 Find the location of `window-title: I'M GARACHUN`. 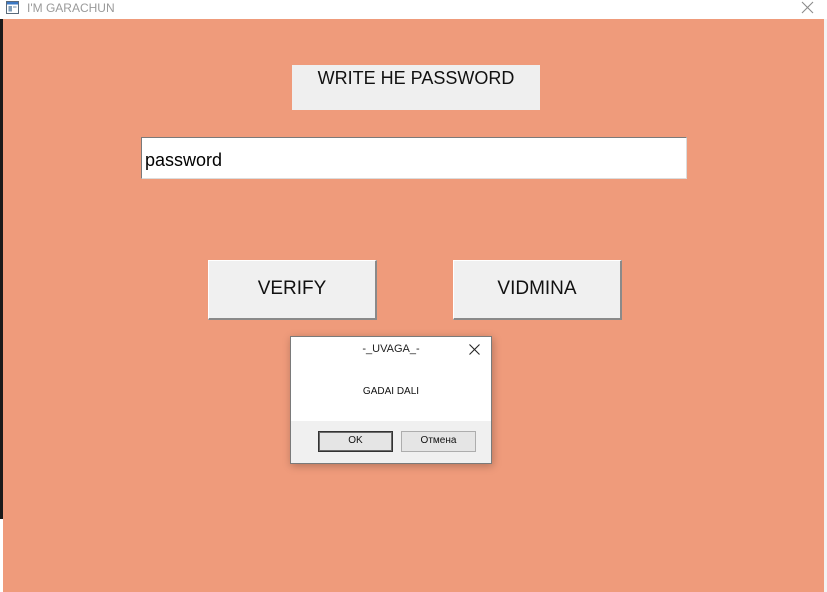

window-title: I'M GARACHUN is located at coordinates (71, 8).